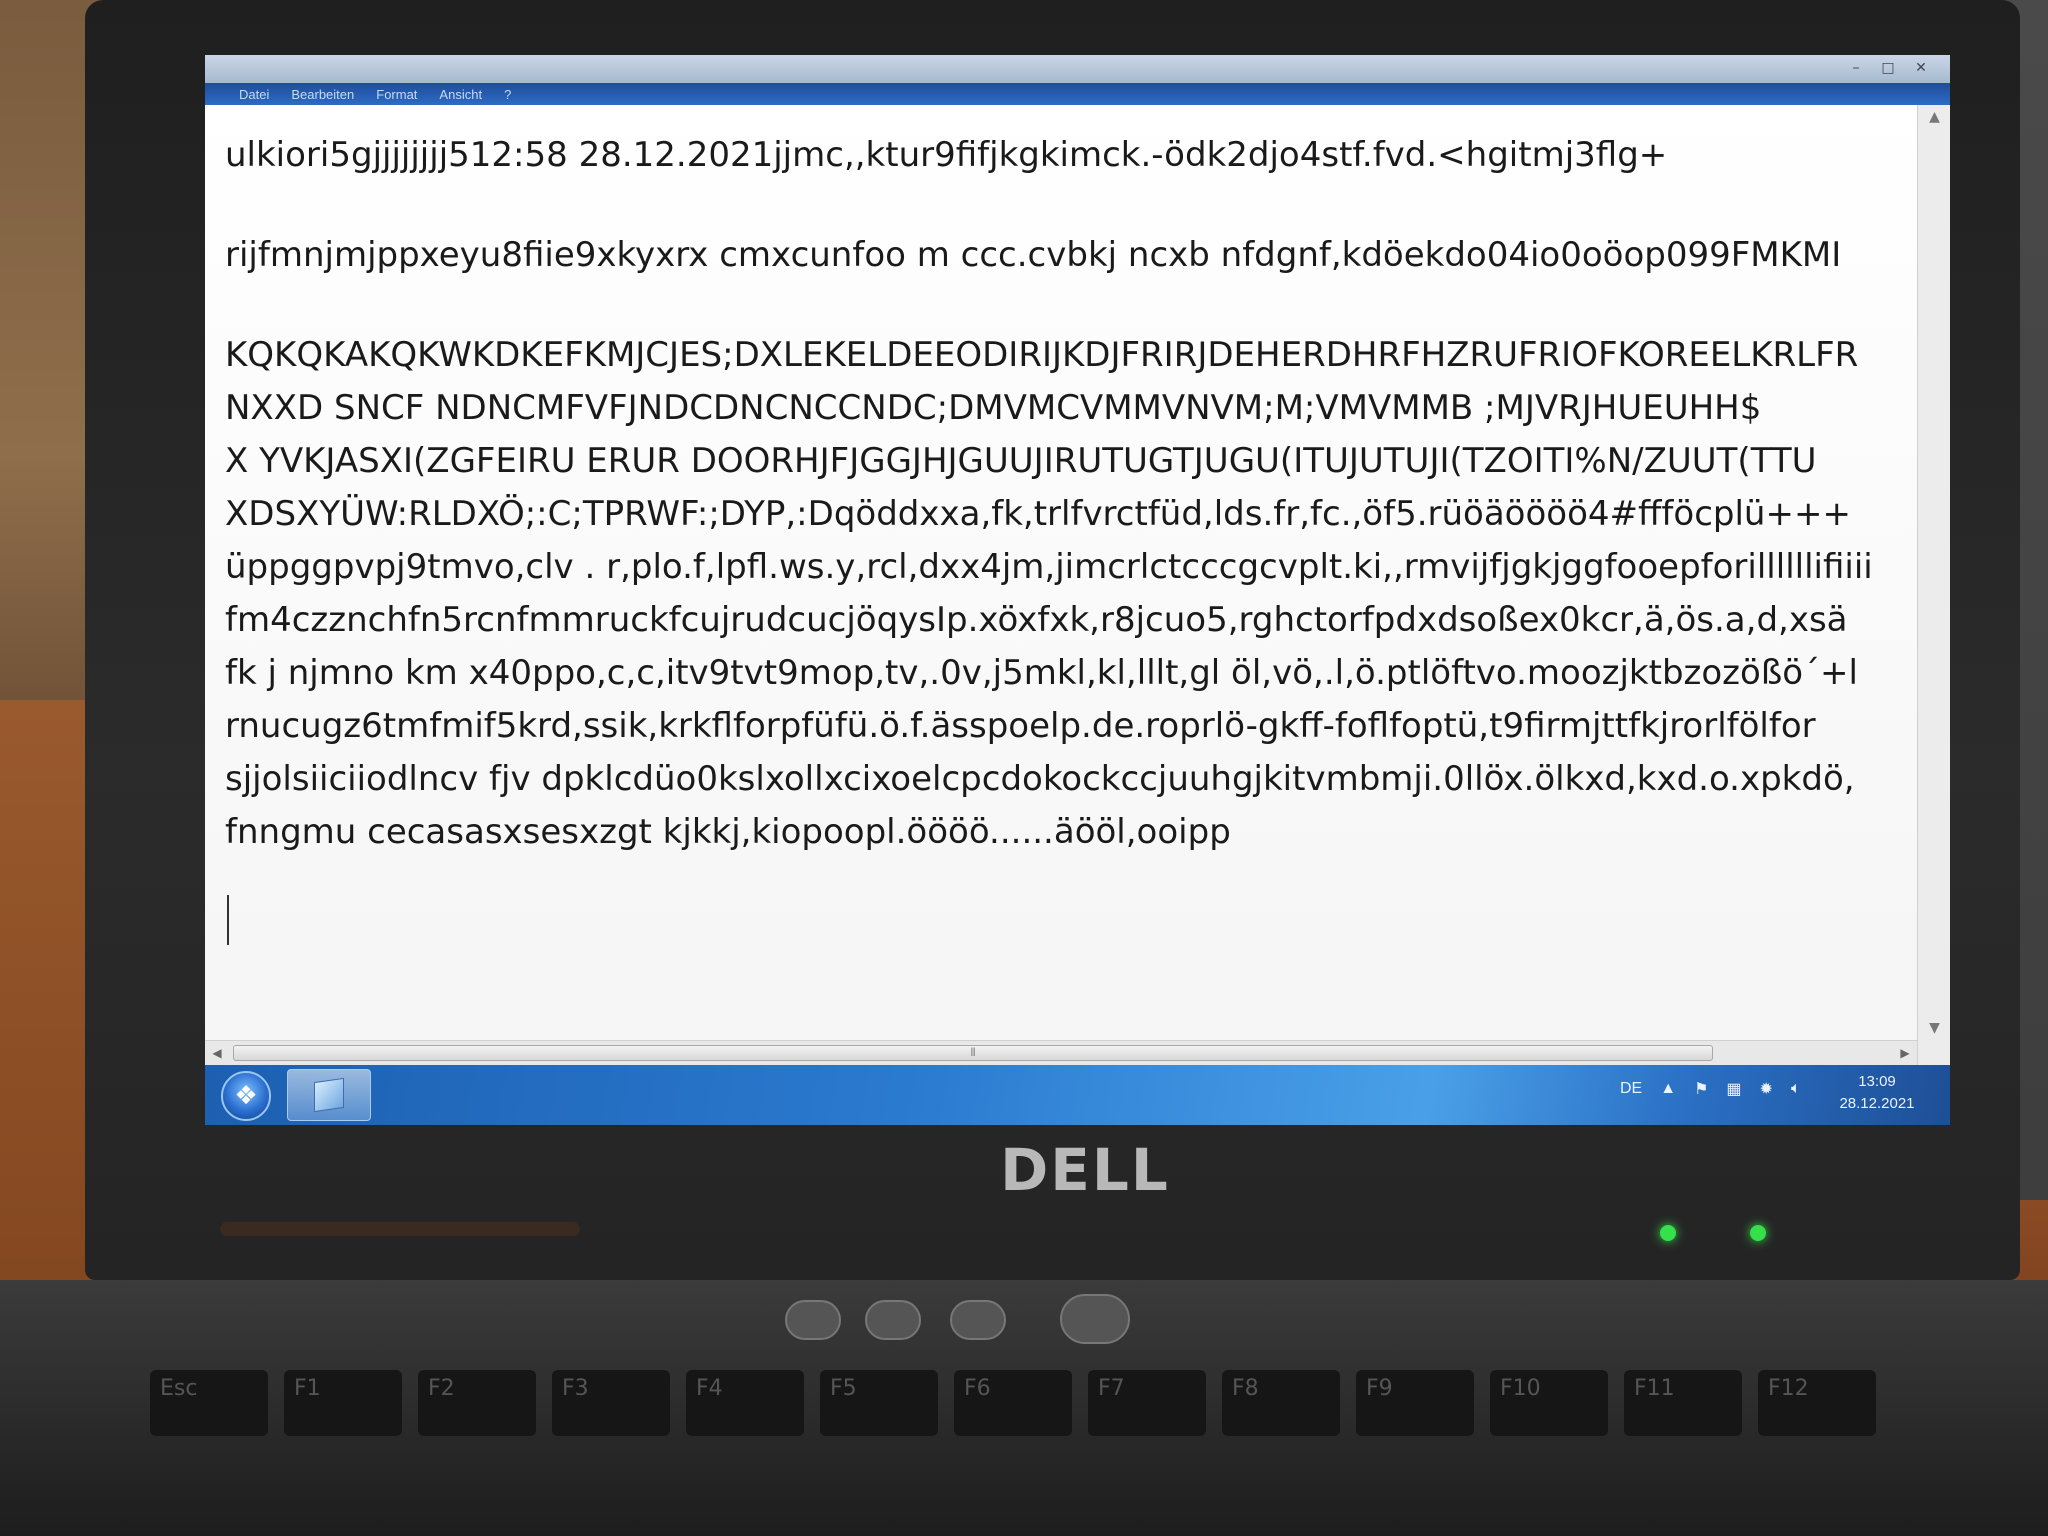  I want to click on lid-hinge, so click(400, 1229).